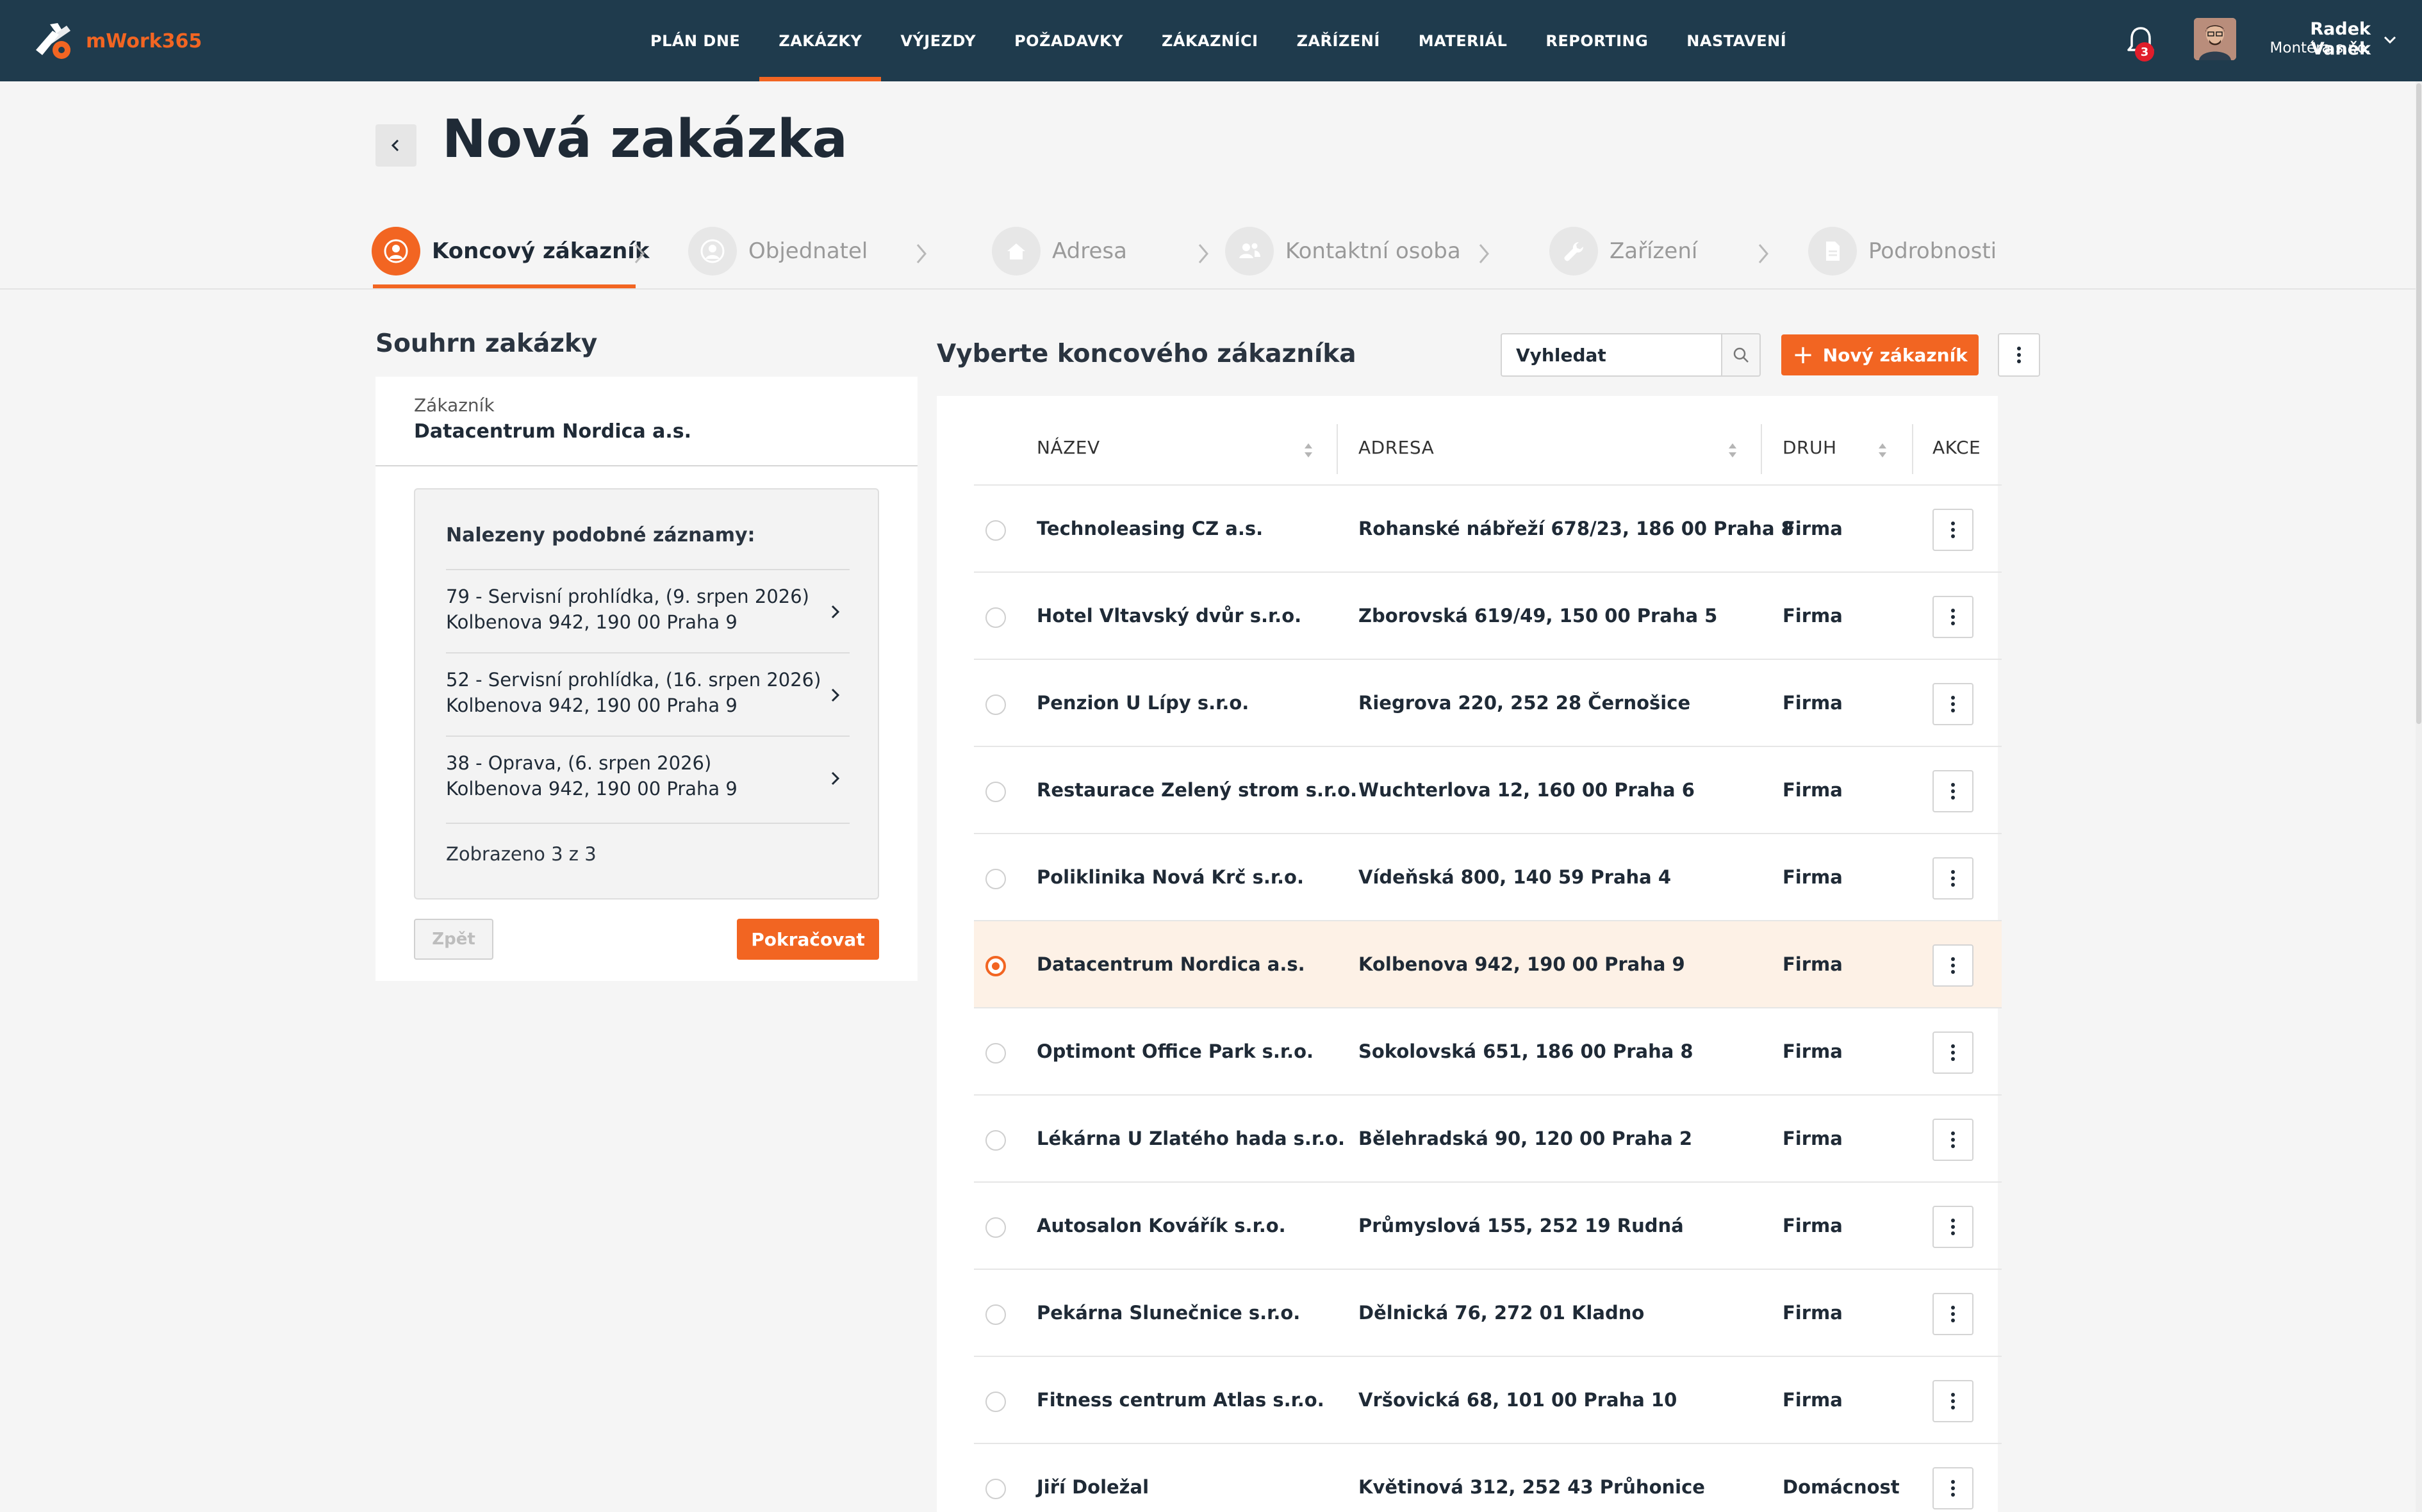 This screenshot has width=2422, height=1512. I want to click on nav-zakazky: ZAKÁZKY, so click(820, 40).